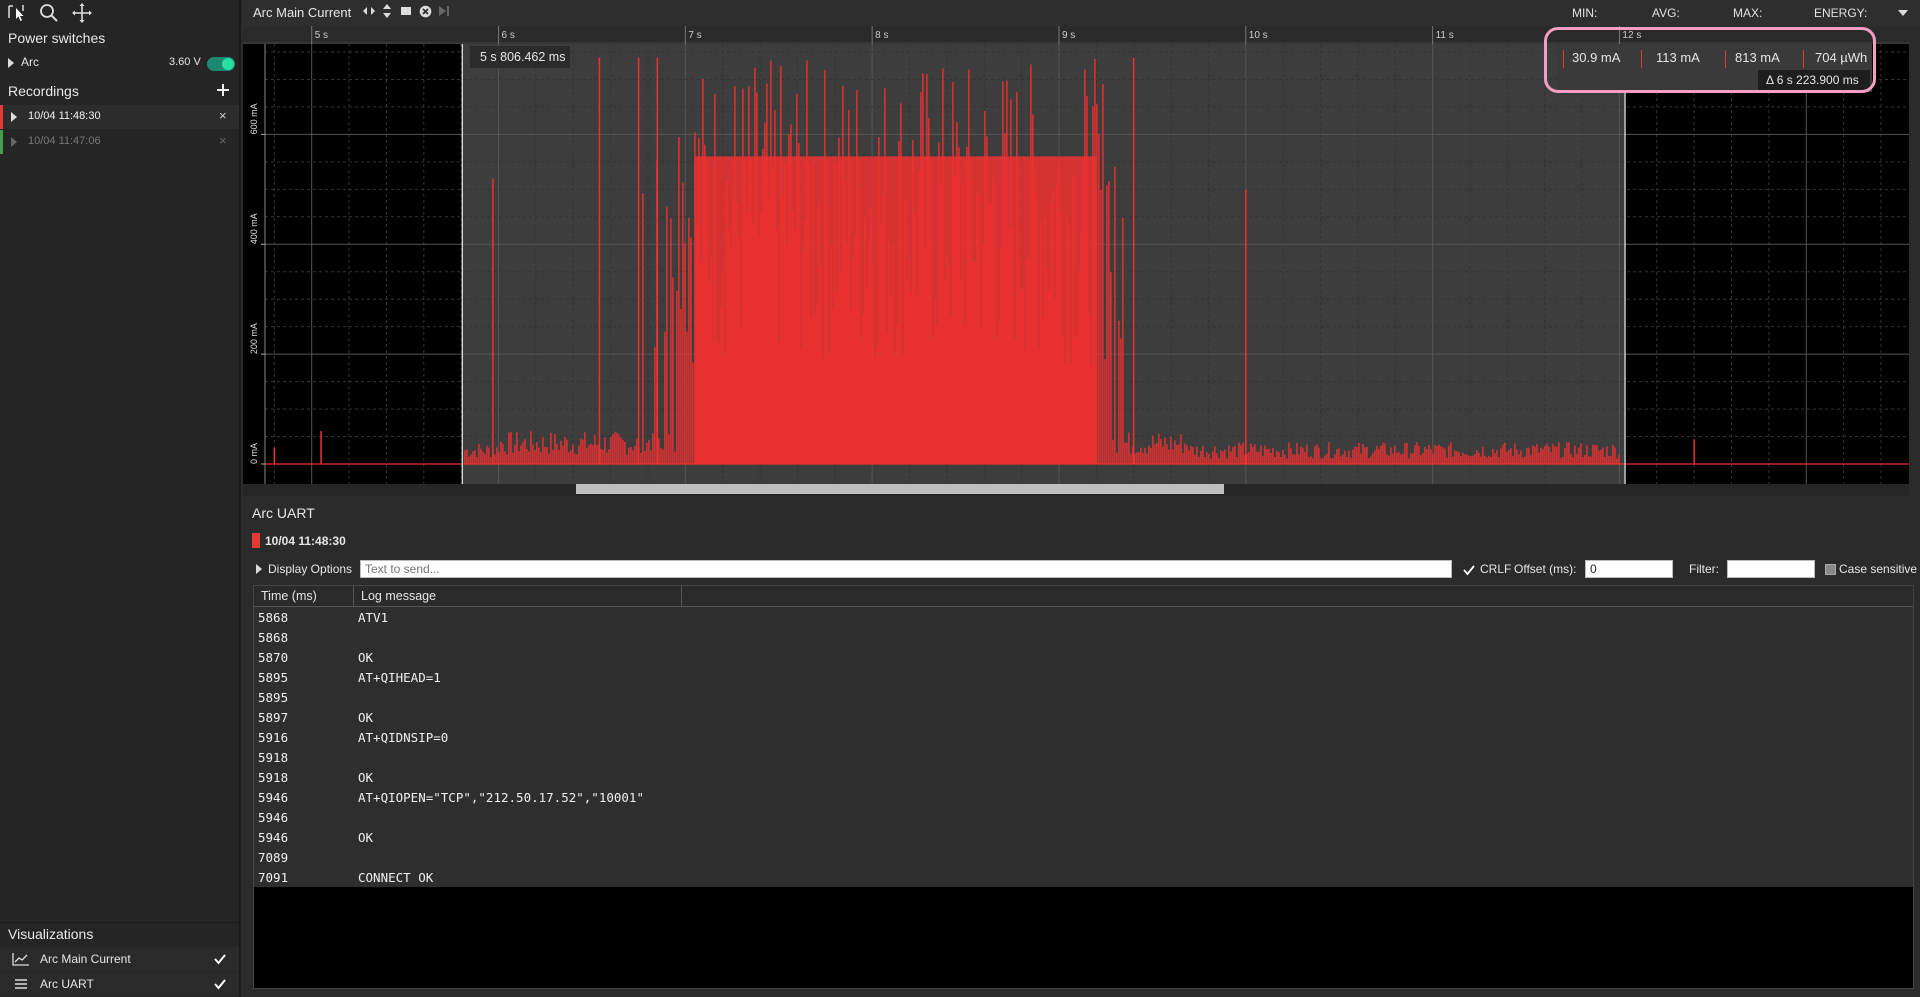 This screenshot has width=1920, height=997. I want to click on x-tick-label: 10 s, so click(1258, 35).